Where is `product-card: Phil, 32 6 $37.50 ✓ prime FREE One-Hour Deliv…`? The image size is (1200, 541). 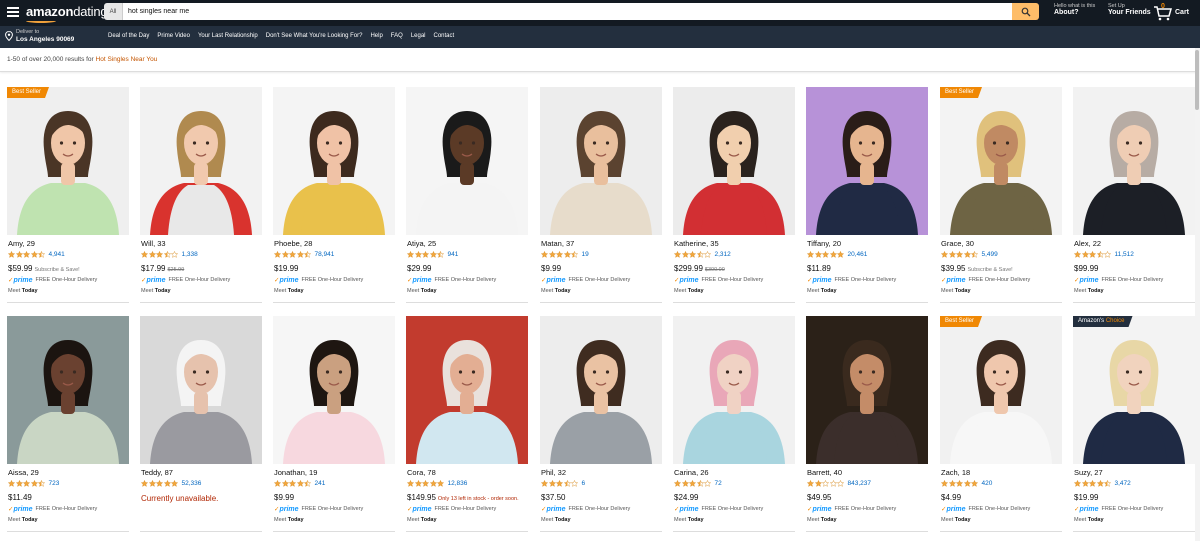 product-card: Phil, 32 6 $37.50 ✓ prime FREE One-Hour Deliv… is located at coordinates (601, 425).